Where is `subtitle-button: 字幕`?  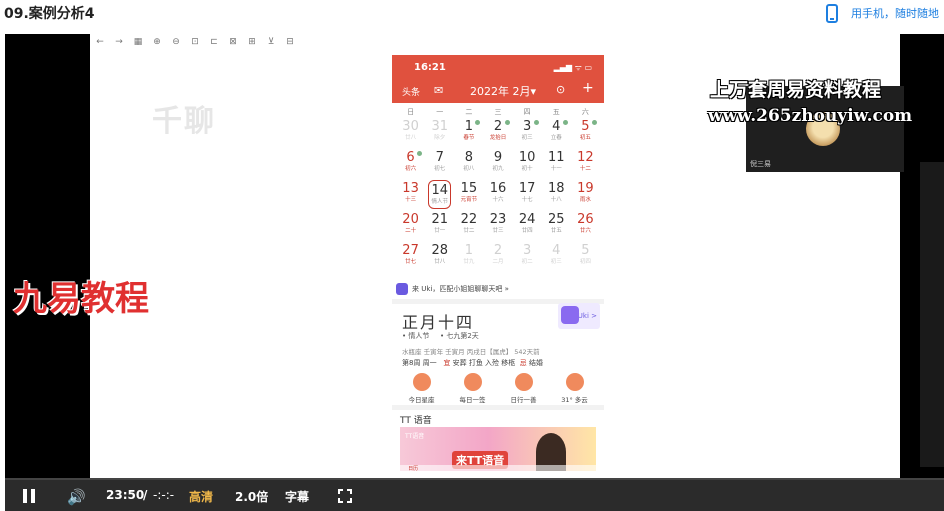 subtitle-button: 字幕 is located at coordinates (297, 496).